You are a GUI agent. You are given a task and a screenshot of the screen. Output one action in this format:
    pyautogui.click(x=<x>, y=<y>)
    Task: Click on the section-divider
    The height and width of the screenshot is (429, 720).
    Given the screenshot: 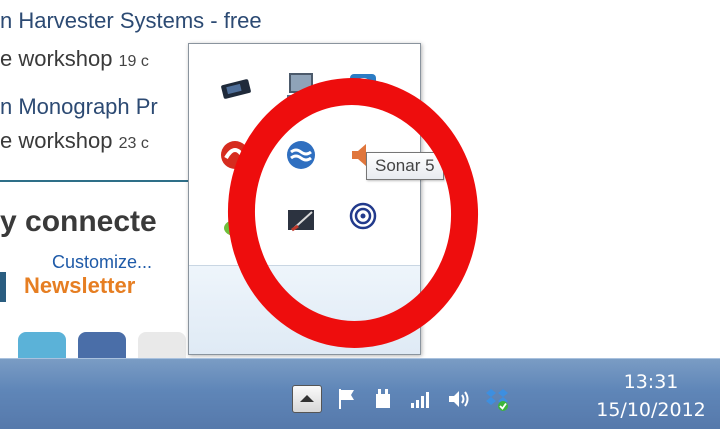 What is the action you would take?
    pyautogui.click(x=100, y=181)
    